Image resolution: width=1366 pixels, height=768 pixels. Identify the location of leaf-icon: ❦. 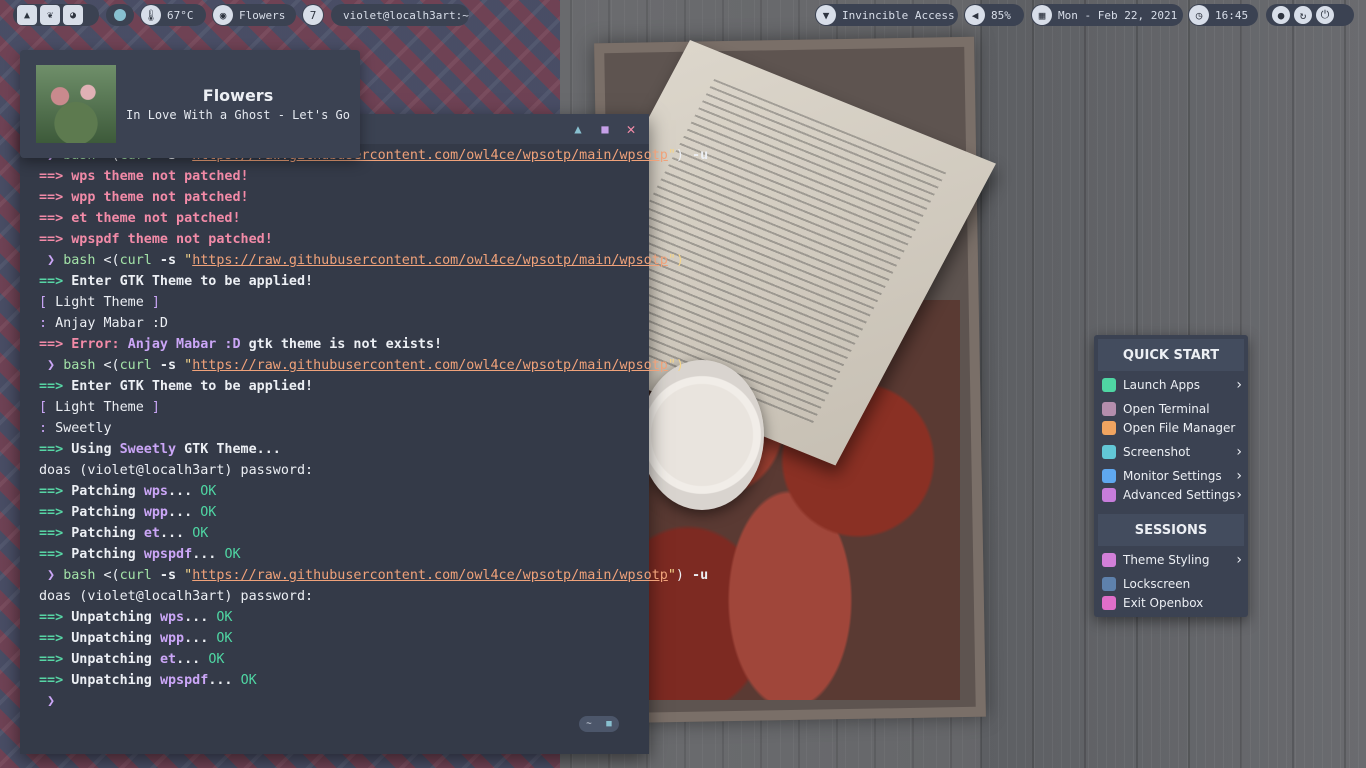
(50, 15).